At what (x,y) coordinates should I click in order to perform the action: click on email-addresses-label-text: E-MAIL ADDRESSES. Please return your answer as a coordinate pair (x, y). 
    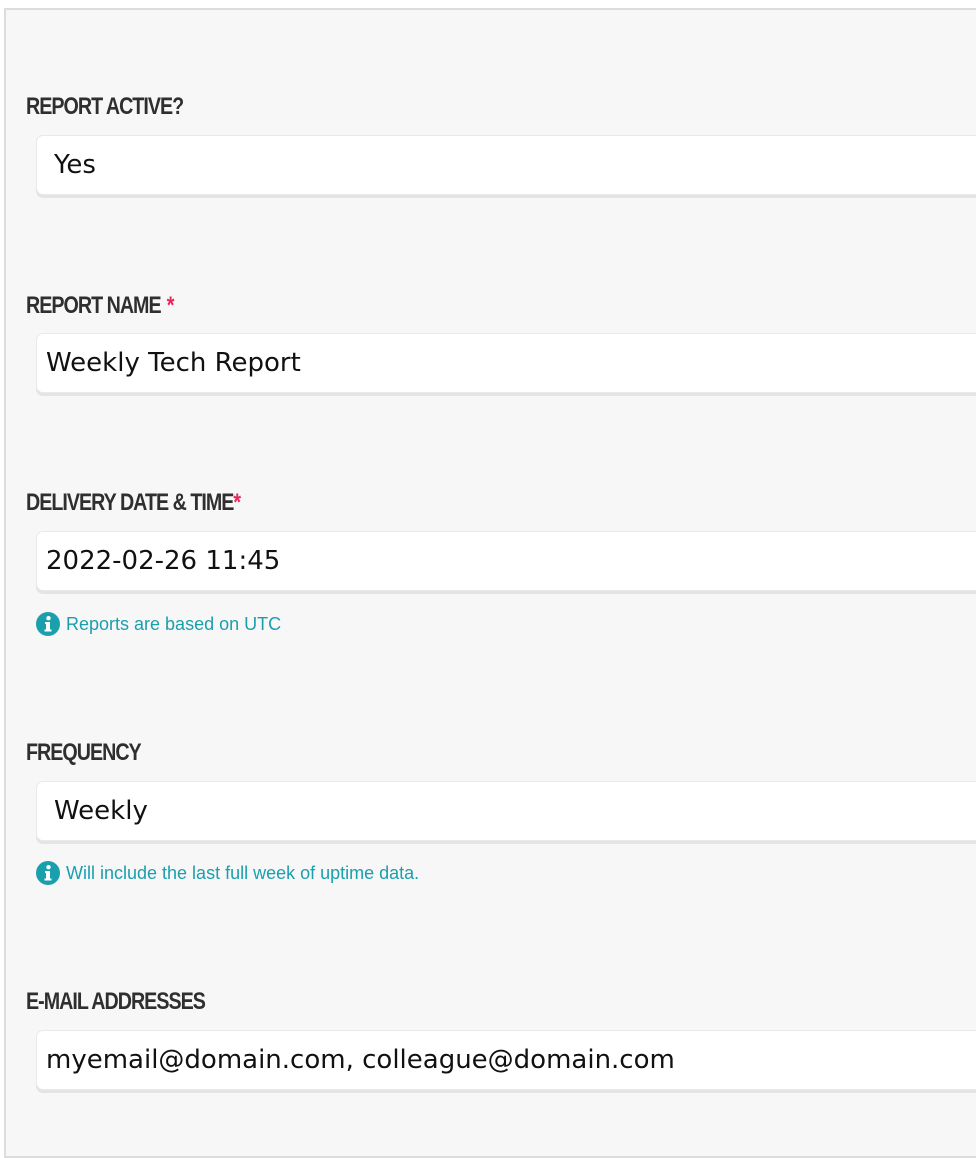
    Looking at the image, I should click on (116, 1001).